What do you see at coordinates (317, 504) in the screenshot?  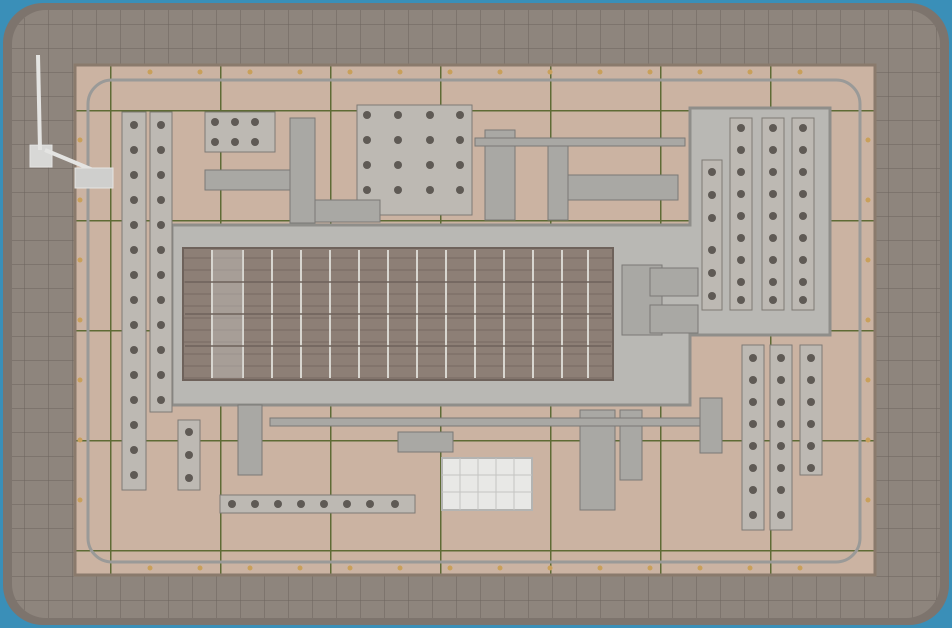 I see `ac-units-bottom-row` at bounding box center [317, 504].